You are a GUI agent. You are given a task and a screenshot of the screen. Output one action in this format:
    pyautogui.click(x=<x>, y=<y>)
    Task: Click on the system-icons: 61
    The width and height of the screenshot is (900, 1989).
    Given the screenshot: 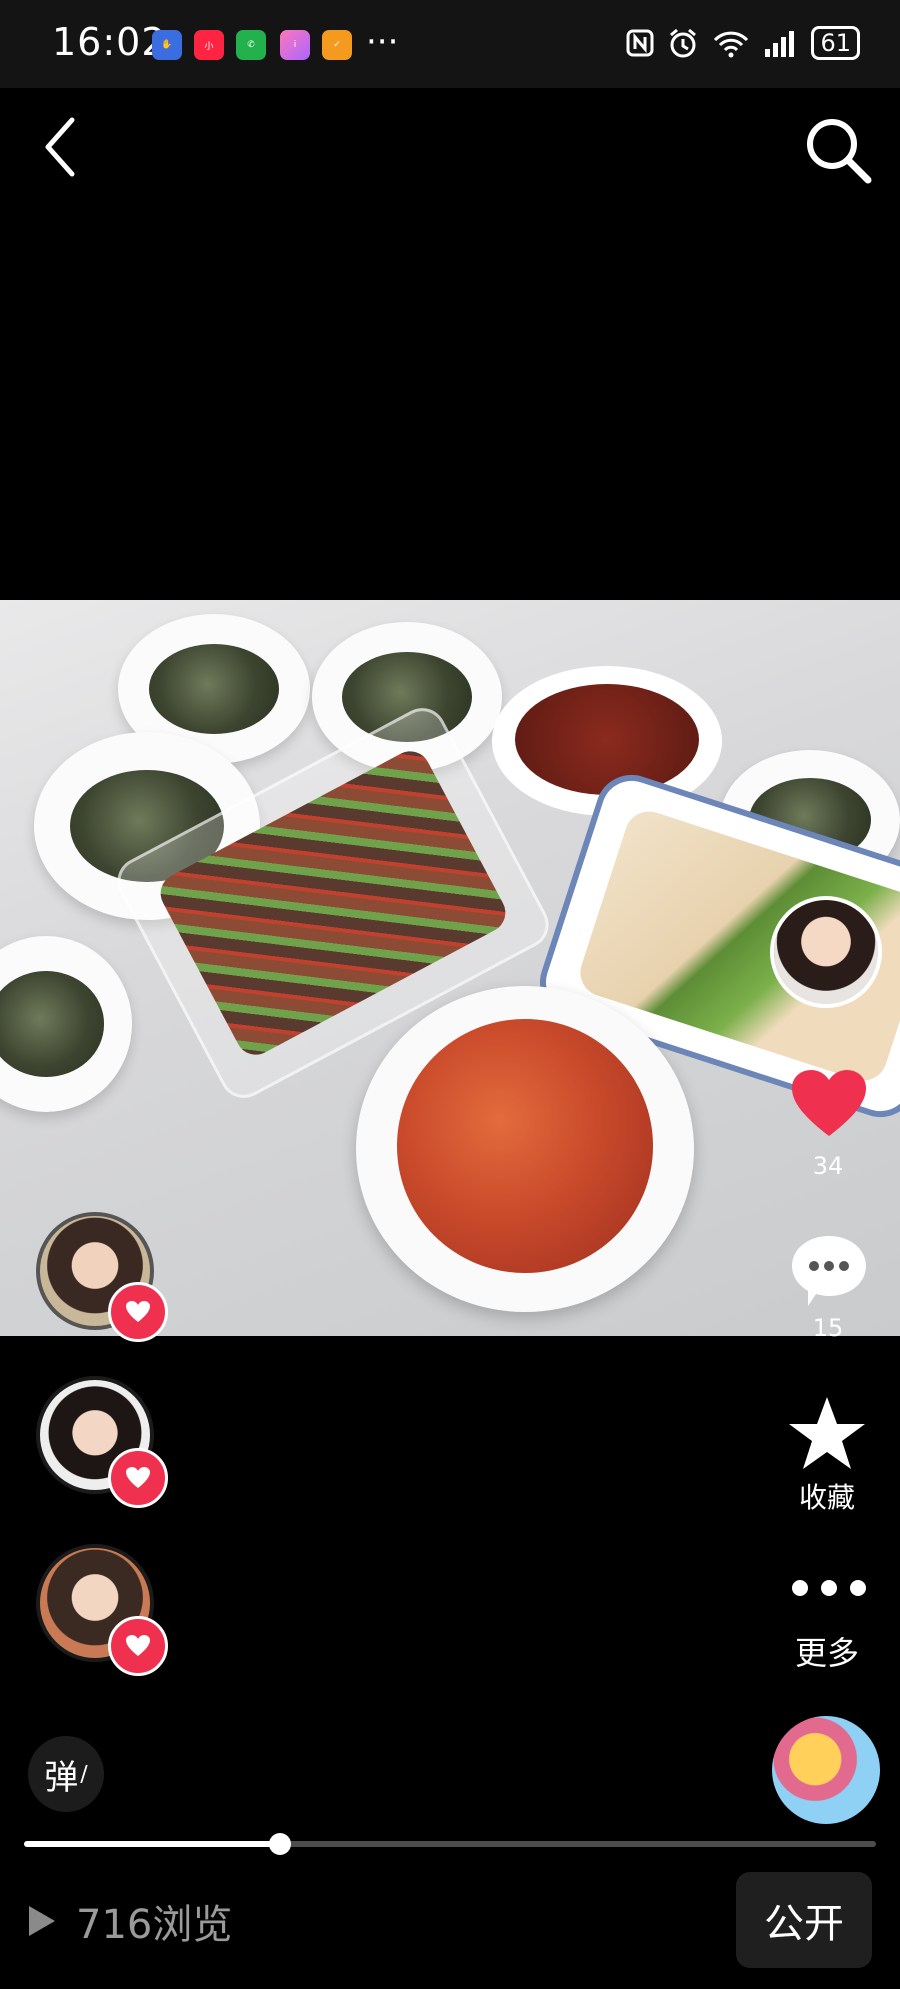 What is the action you would take?
    pyautogui.click(x=742, y=43)
    